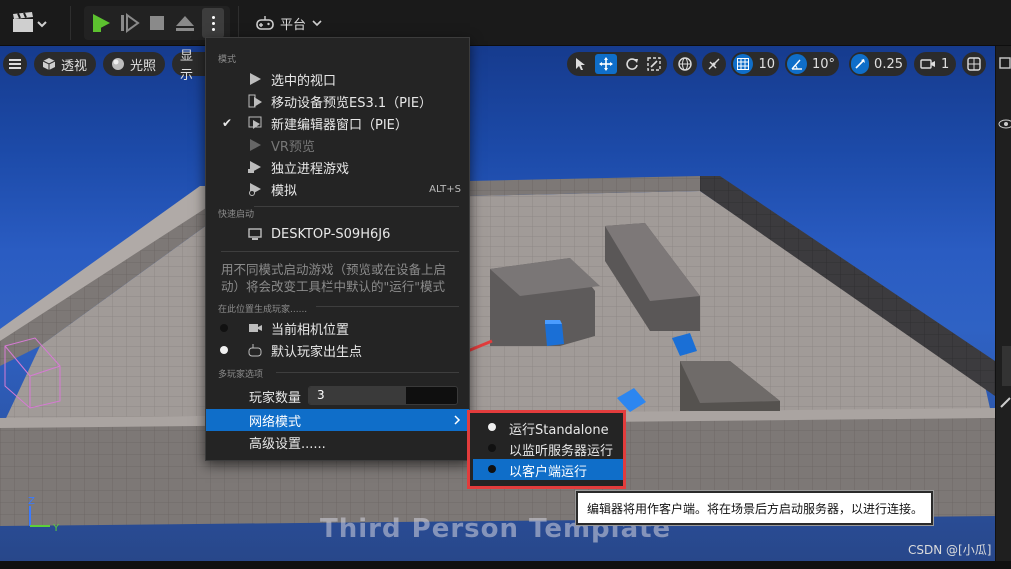 The image size is (1011, 569). Describe the element at coordinates (101, 23) in the screenshot. I see `play-icon` at that location.